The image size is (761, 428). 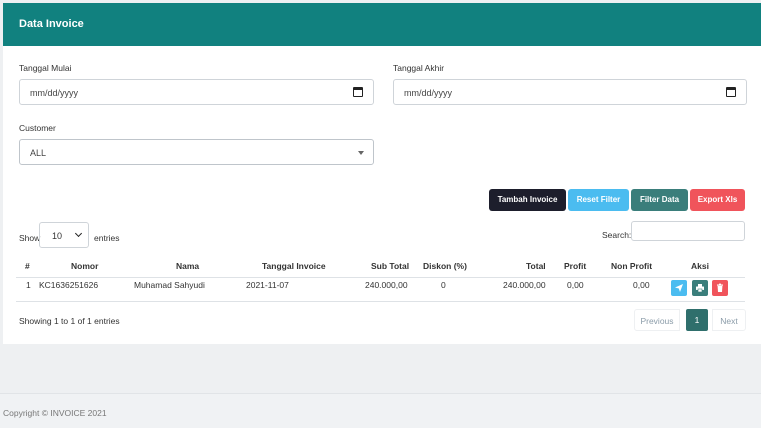 I want to click on search-input, so click(x=688, y=231).